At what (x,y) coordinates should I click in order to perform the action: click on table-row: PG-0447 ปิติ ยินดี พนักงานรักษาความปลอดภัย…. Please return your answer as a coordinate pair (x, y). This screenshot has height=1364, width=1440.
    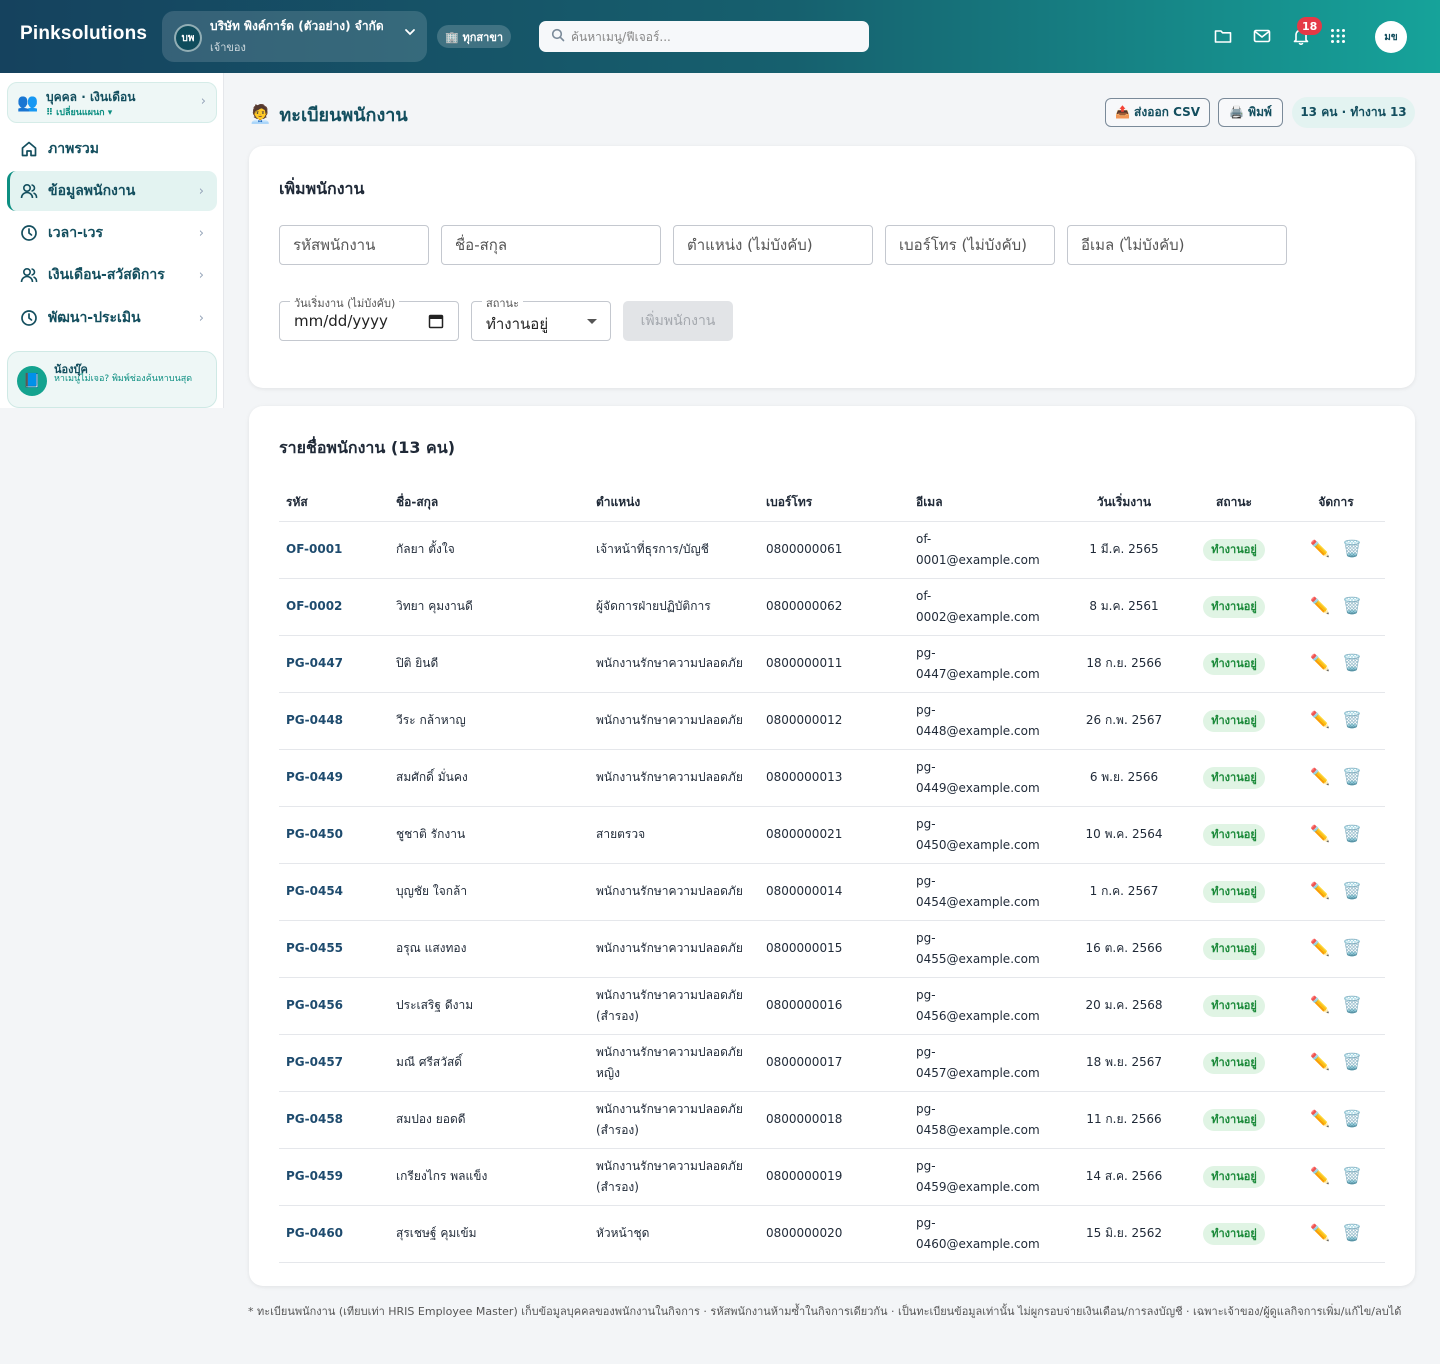
    Looking at the image, I should click on (832, 664).